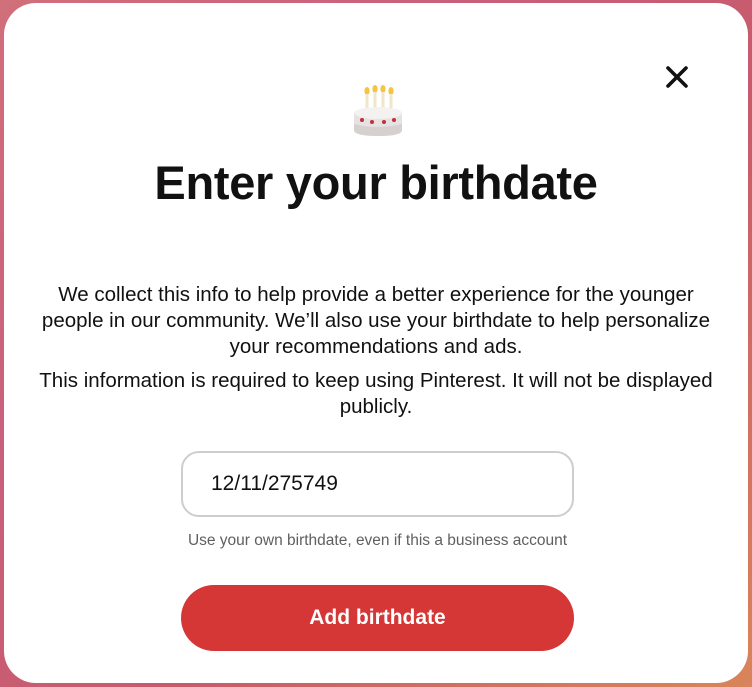 The height and width of the screenshot is (687, 752). I want to click on close-button, so click(677, 77).